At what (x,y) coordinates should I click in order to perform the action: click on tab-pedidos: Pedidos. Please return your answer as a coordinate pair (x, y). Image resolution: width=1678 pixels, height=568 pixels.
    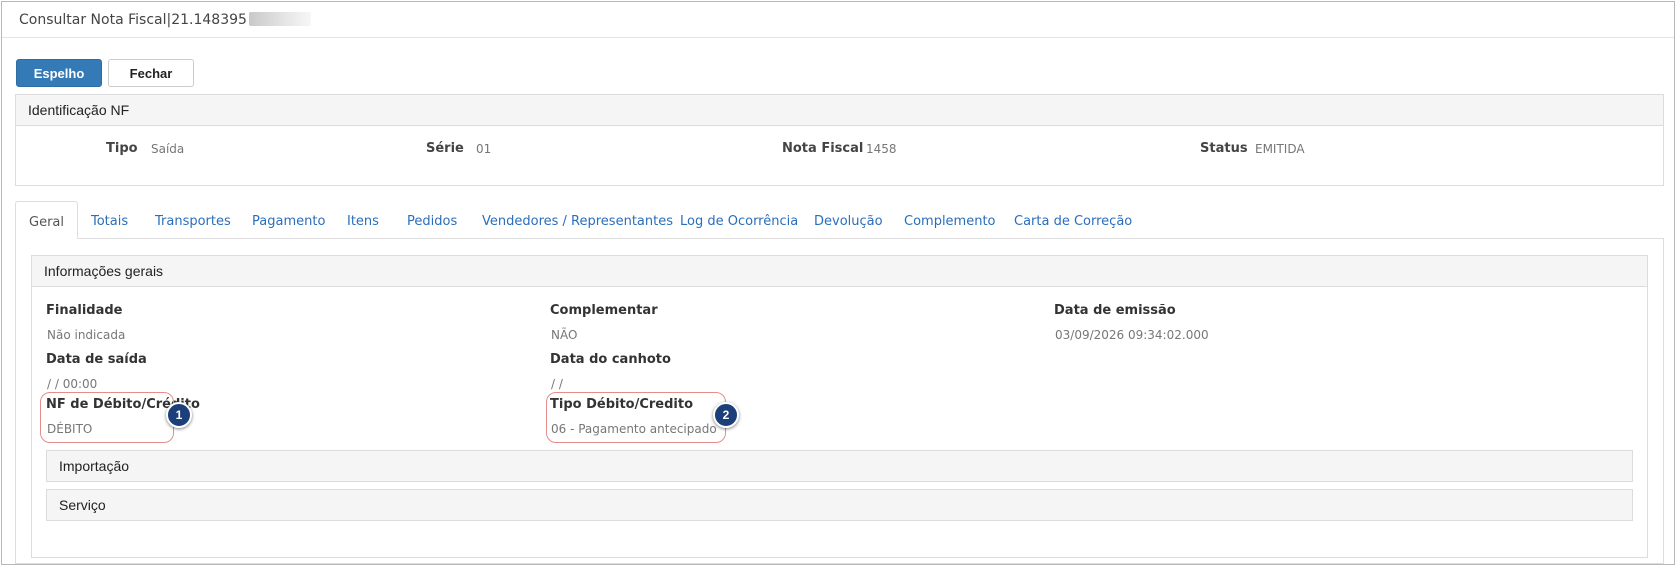
    Looking at the image, I should click on (432, 221).